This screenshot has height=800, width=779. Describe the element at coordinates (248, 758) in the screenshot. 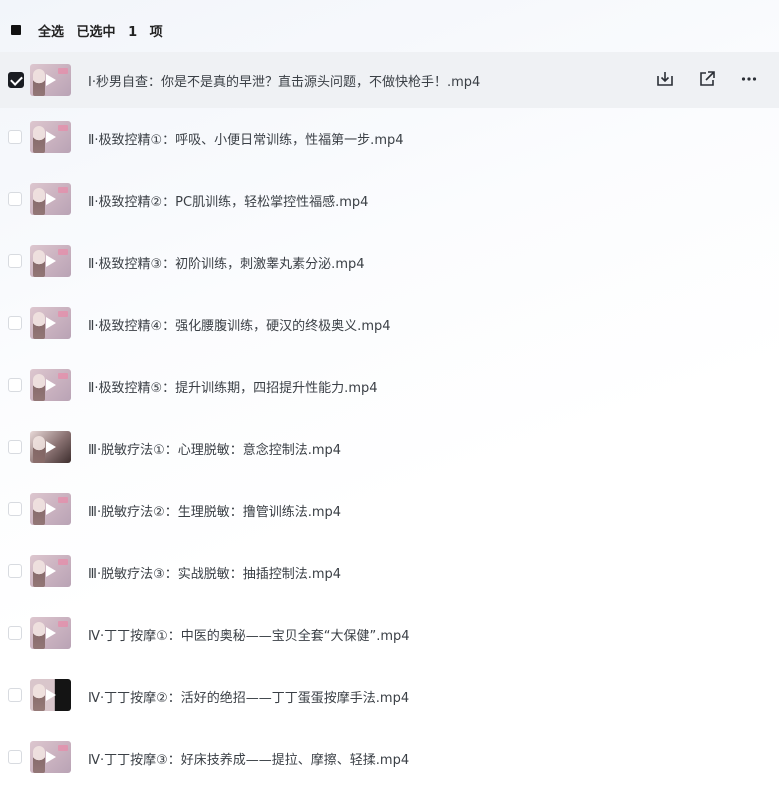

I see `file-name: Ⅳ·丁丁按摩③：好床技养成——提拉、摩擦、轻揉.mp4` at that location.